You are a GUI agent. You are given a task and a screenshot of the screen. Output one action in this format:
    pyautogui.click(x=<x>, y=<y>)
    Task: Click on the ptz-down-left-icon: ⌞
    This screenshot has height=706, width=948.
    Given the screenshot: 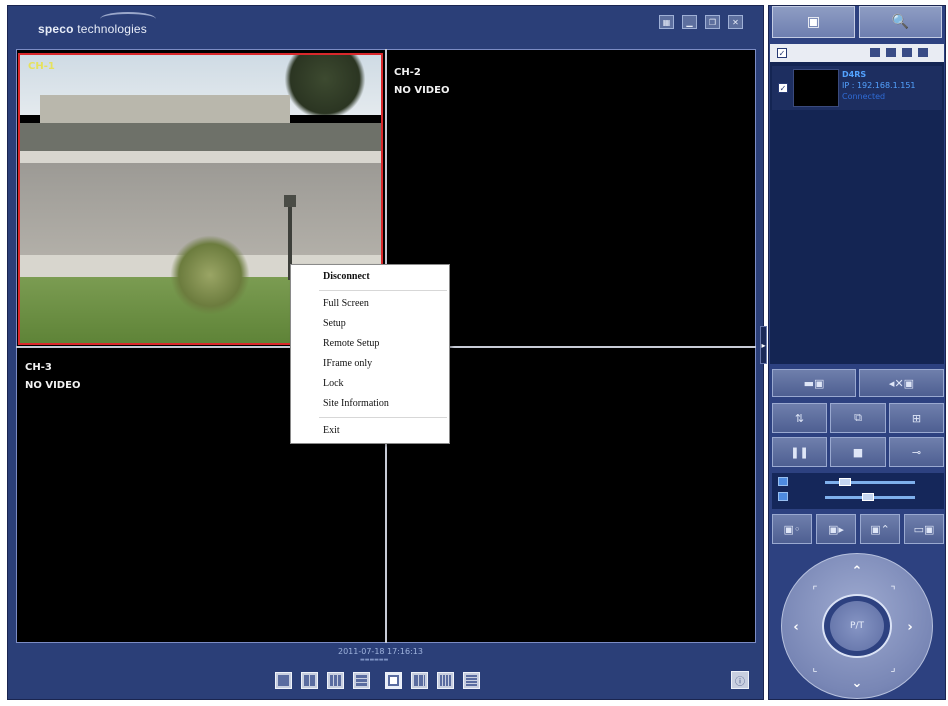 What is the action you would take?
    pyautogui.click(x=815, y=667)
    